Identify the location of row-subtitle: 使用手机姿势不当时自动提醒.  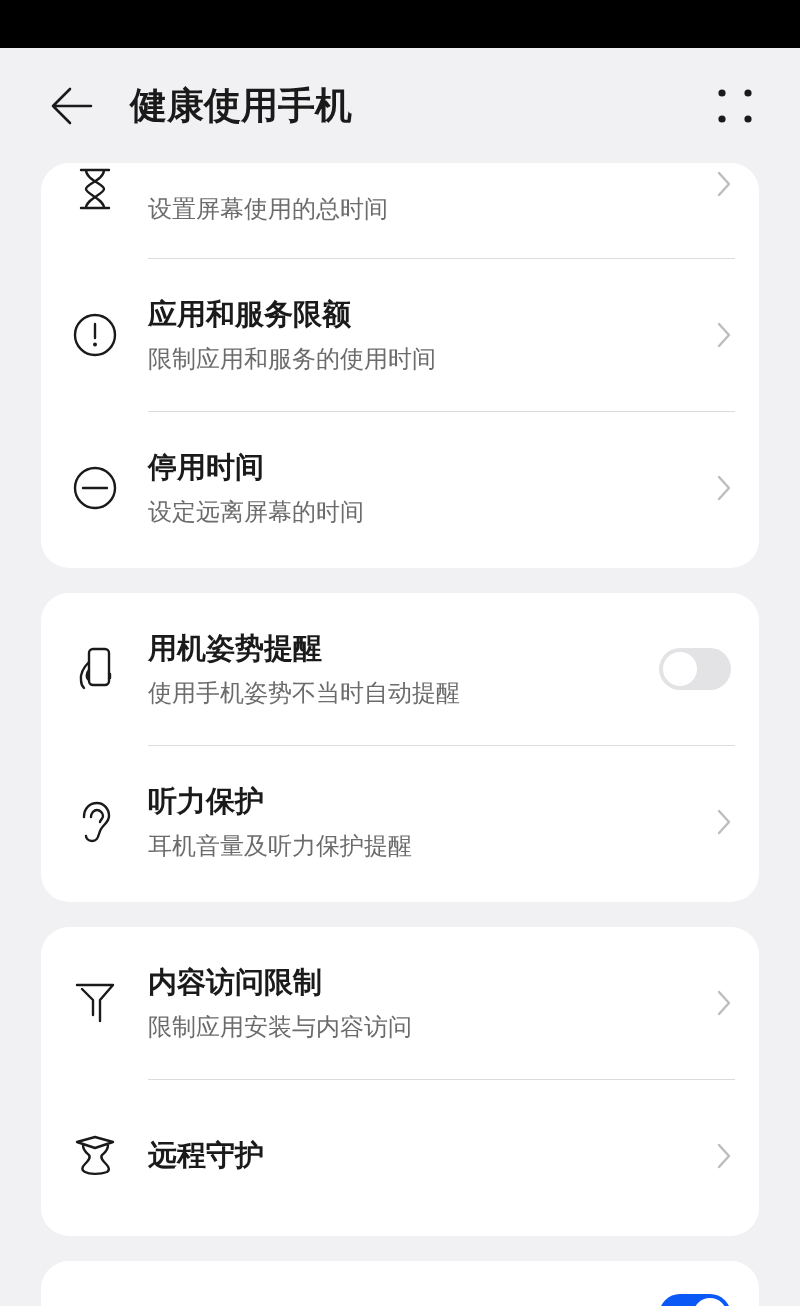
(304, 693).